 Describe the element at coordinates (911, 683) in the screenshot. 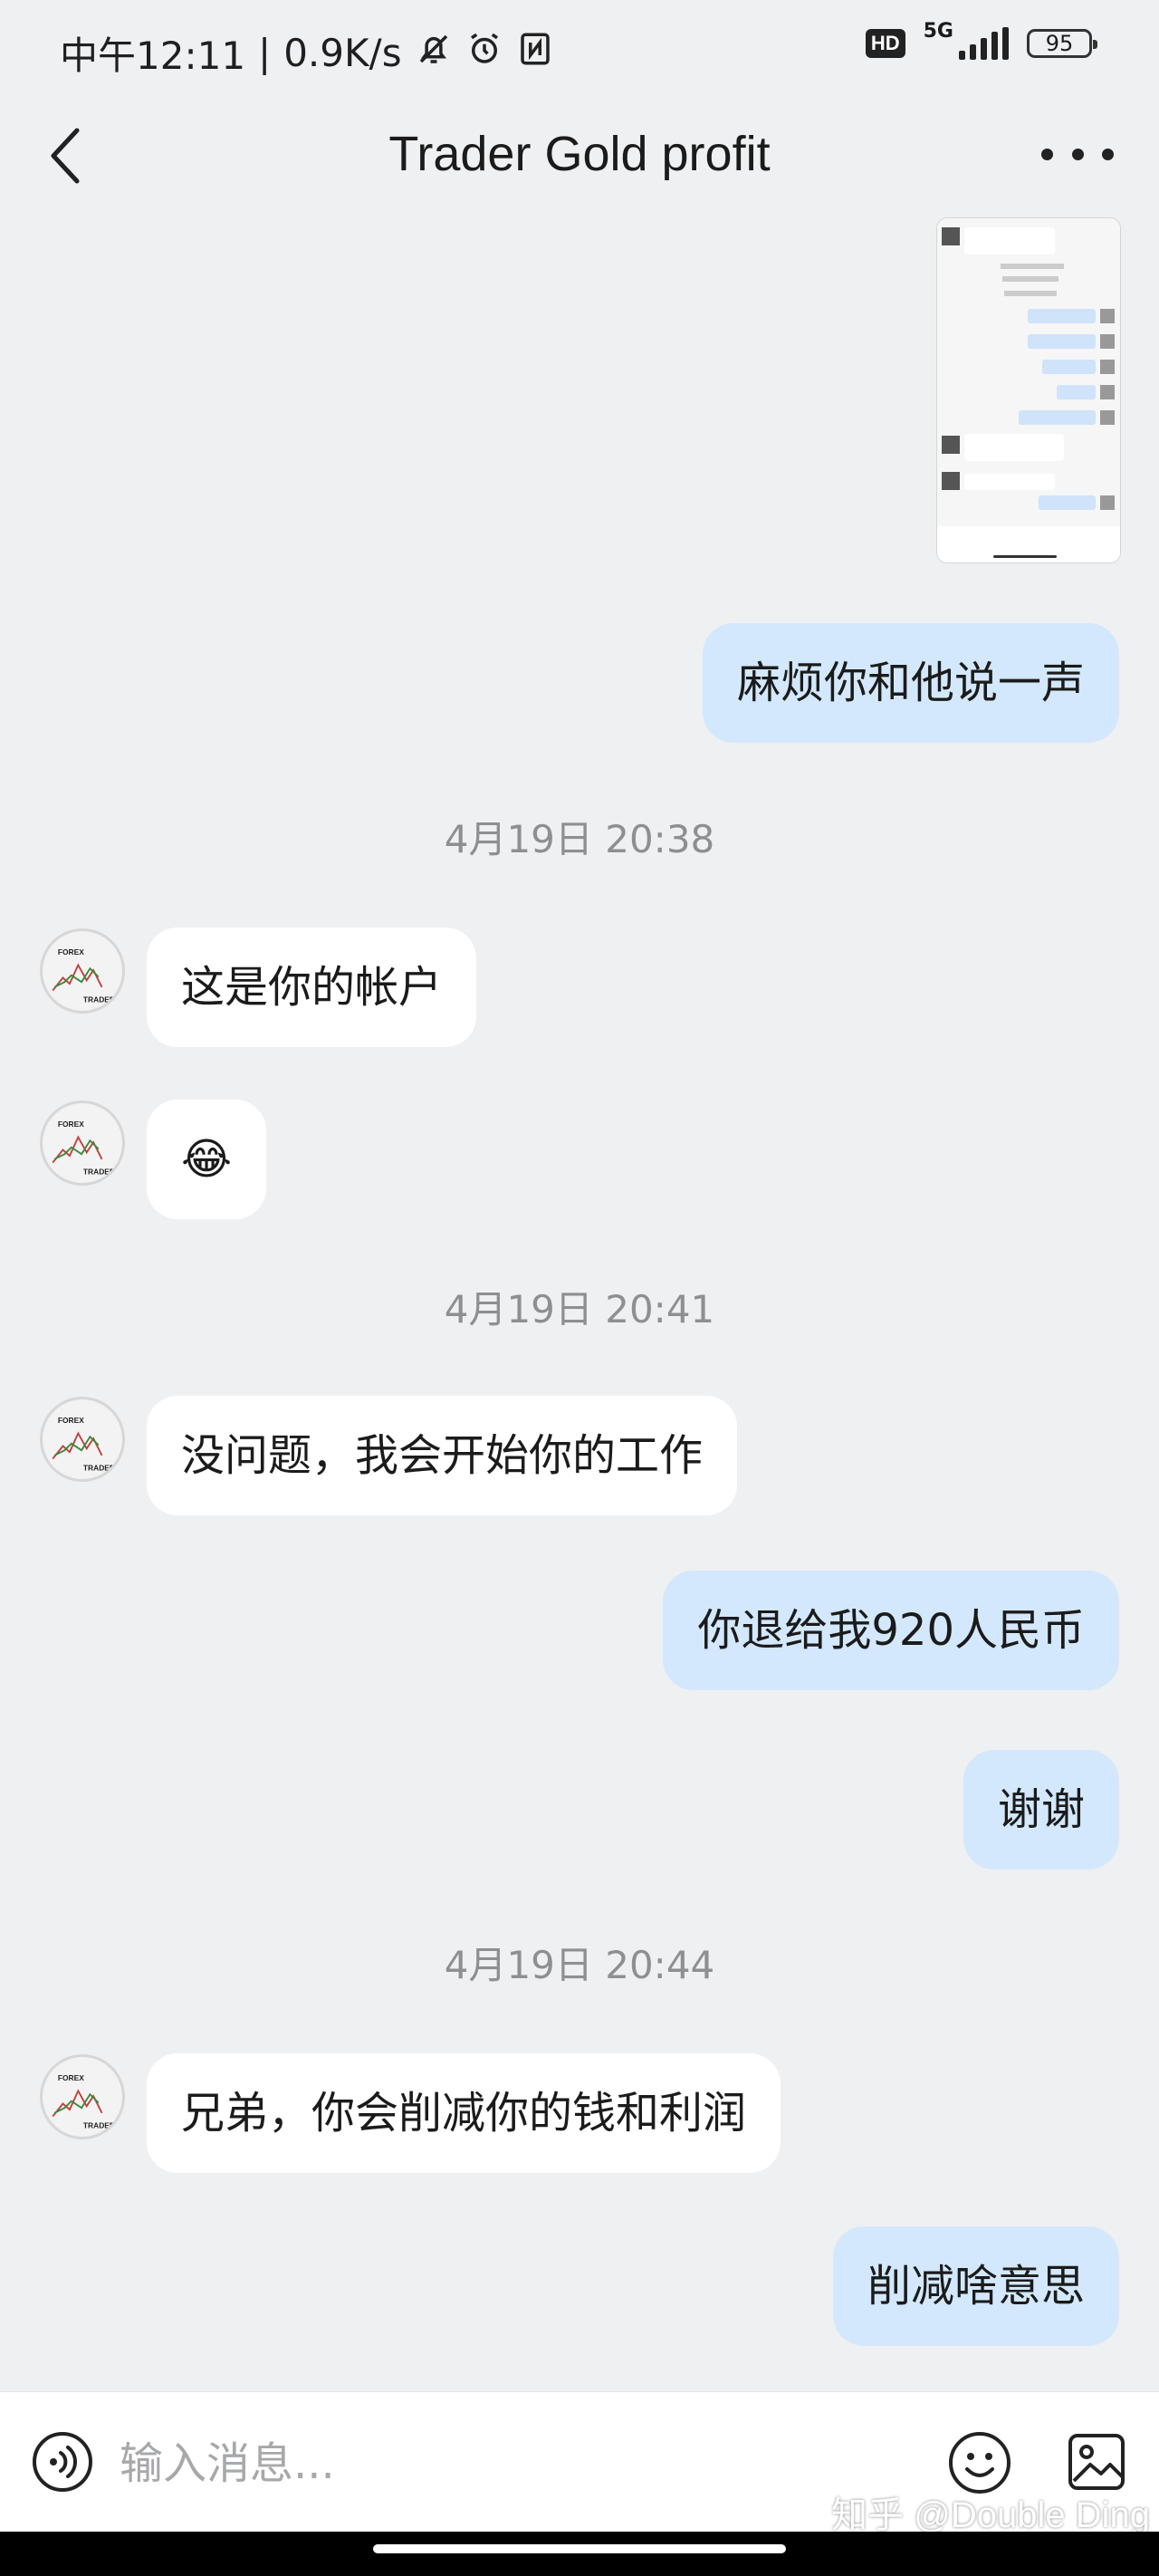

I see `message-bubble-outgoing: 麻烦你和他说一声` at that location.